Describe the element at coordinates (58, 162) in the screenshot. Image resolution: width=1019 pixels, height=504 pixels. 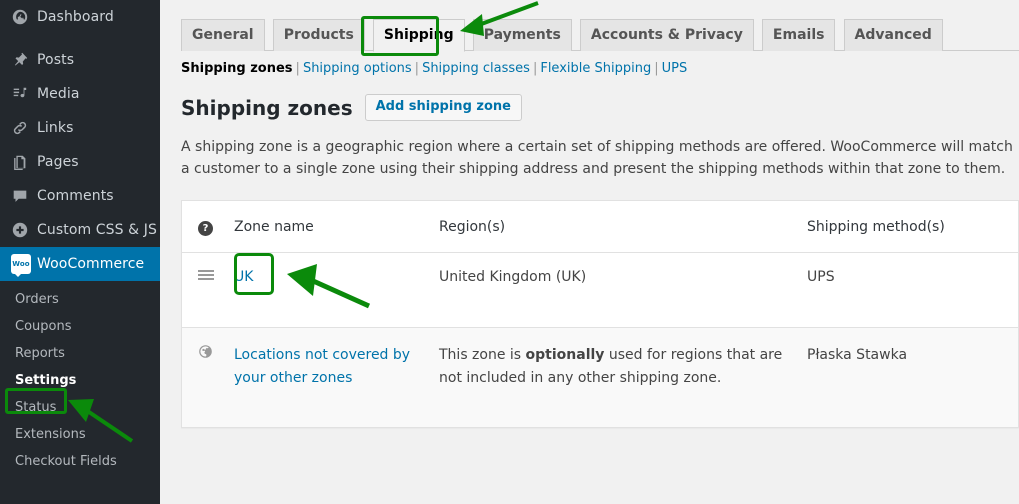
I see `sidebar-item-label: Pages` at that location.